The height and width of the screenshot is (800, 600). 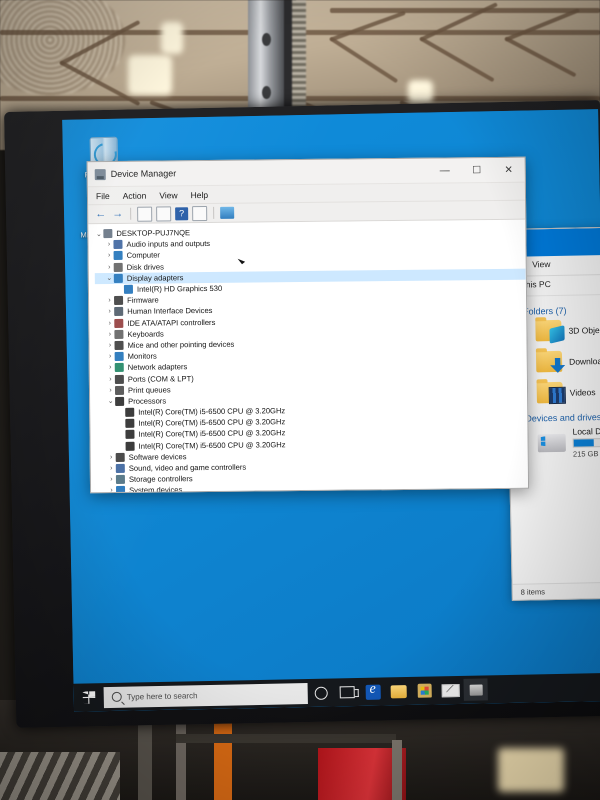 I want to click on start-button, so click(x=88, y=697).